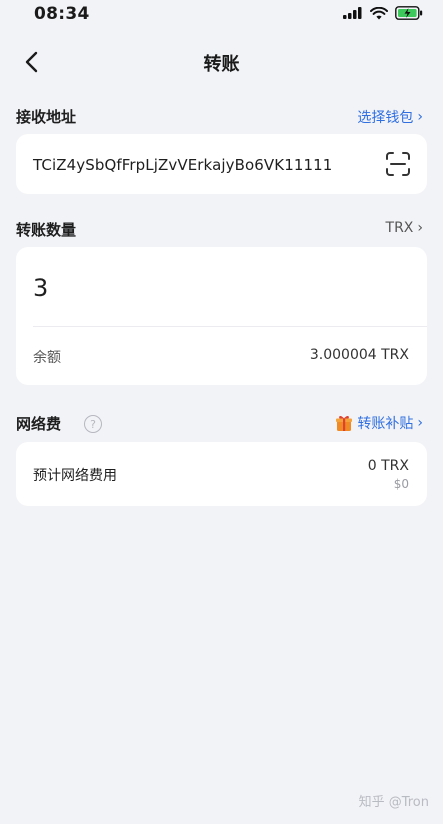 The width and height of the screenshot is (443, 824). What do you see at coordinates (62, 14) in the screenshot?
I see `status-time: 08:34` at bounding box center [62, 14].